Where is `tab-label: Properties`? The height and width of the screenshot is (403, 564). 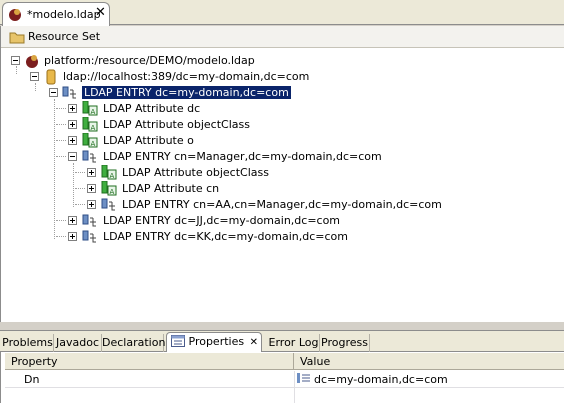
tab-label: Properties is located at coordinates (216, 341).